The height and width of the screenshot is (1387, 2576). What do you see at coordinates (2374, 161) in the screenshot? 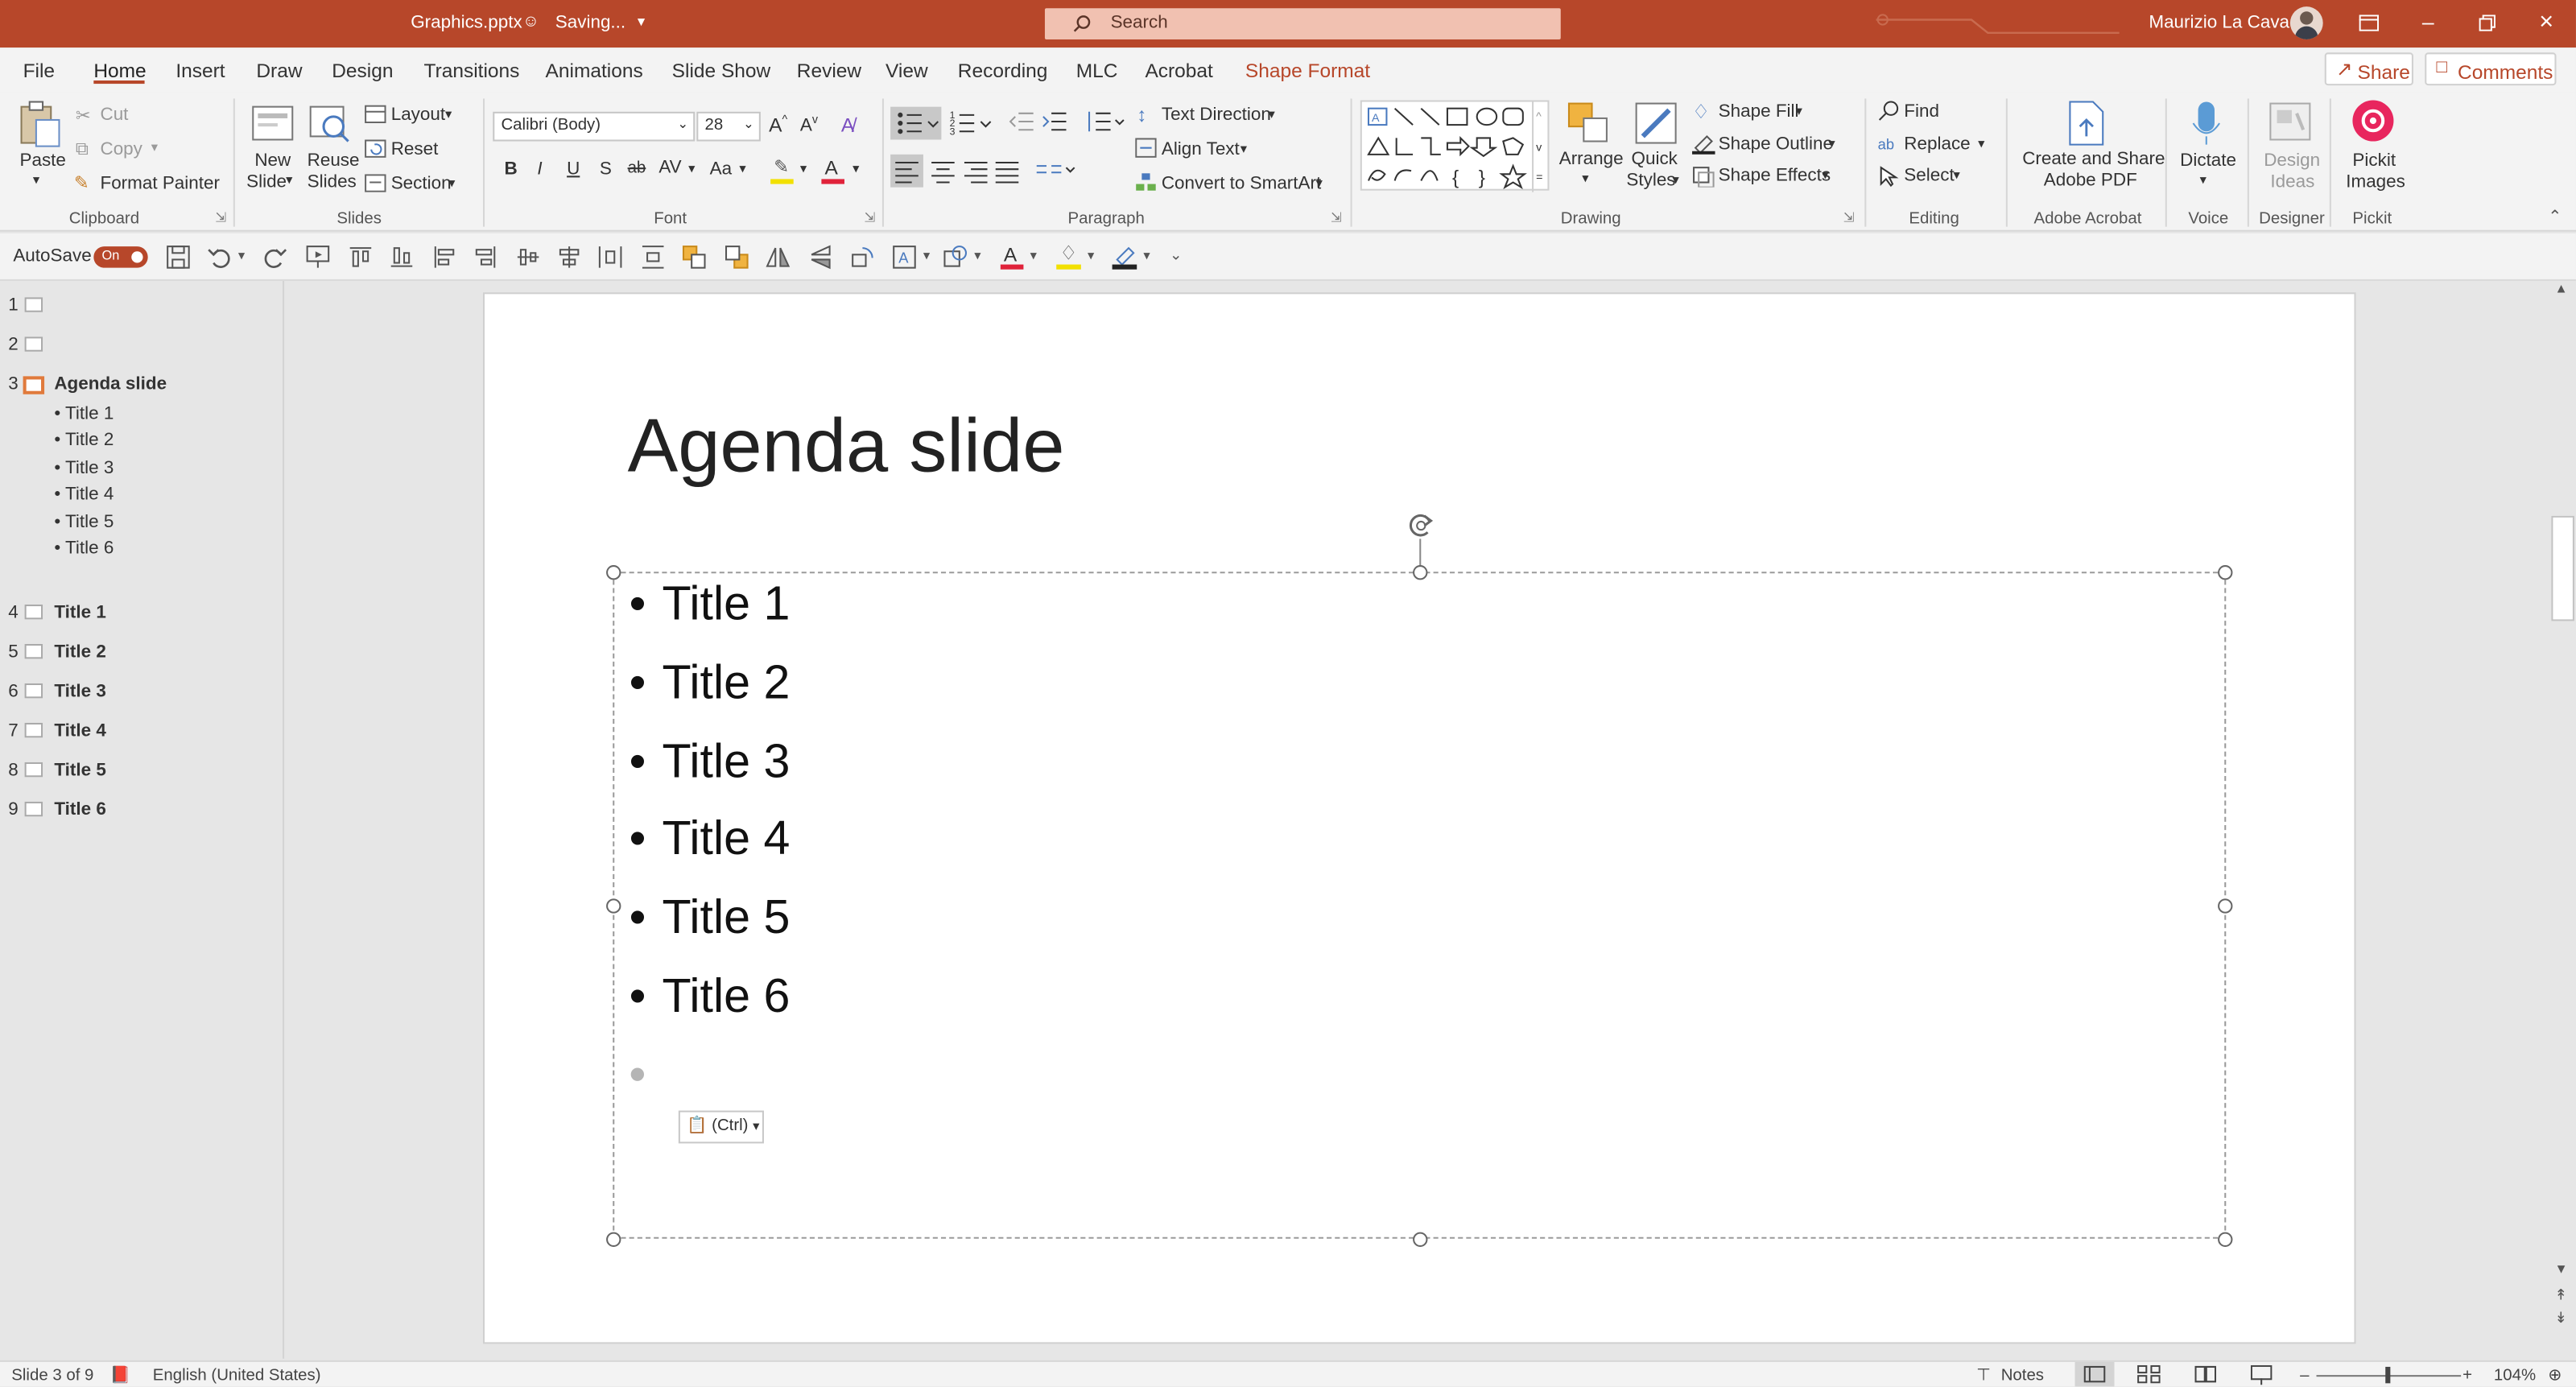
I see `pickit-label-1: Pickit` at bounding box center [2374, 161].